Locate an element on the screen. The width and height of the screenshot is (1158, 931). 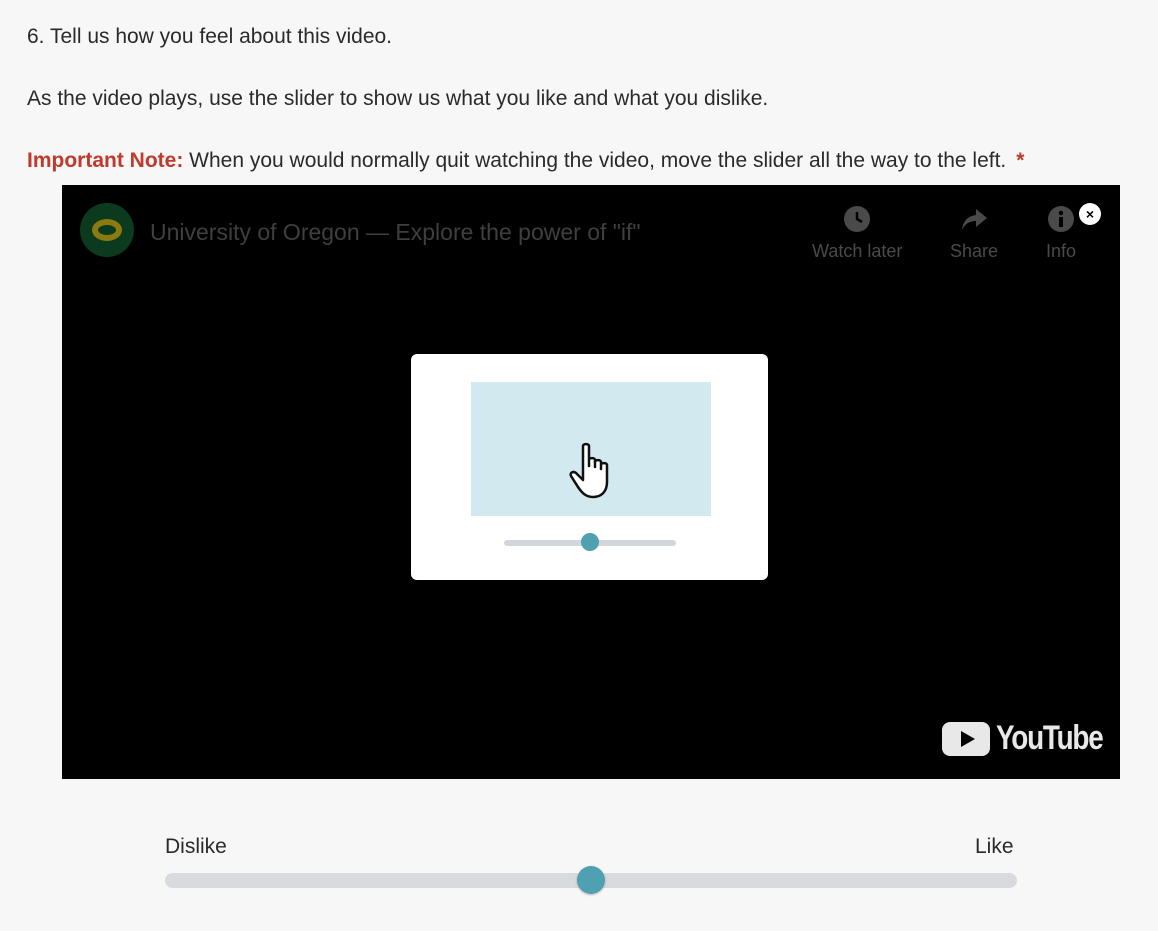
slider-min-label: Dislike is located at coordinates (196, 846).